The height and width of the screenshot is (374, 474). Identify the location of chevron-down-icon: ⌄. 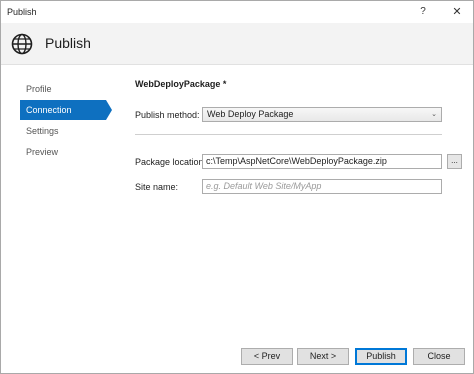
(434, 114).